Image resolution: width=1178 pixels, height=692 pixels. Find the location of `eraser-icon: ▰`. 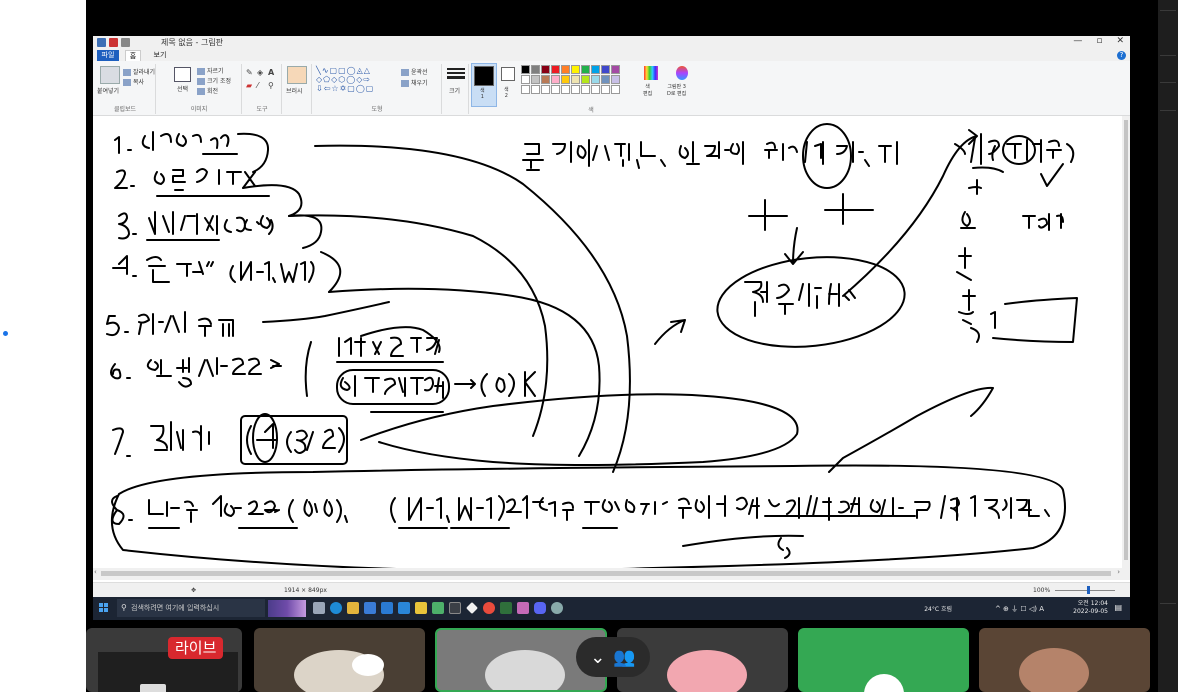

eraser-icon: ▰ is located at coordinates (249, 85).